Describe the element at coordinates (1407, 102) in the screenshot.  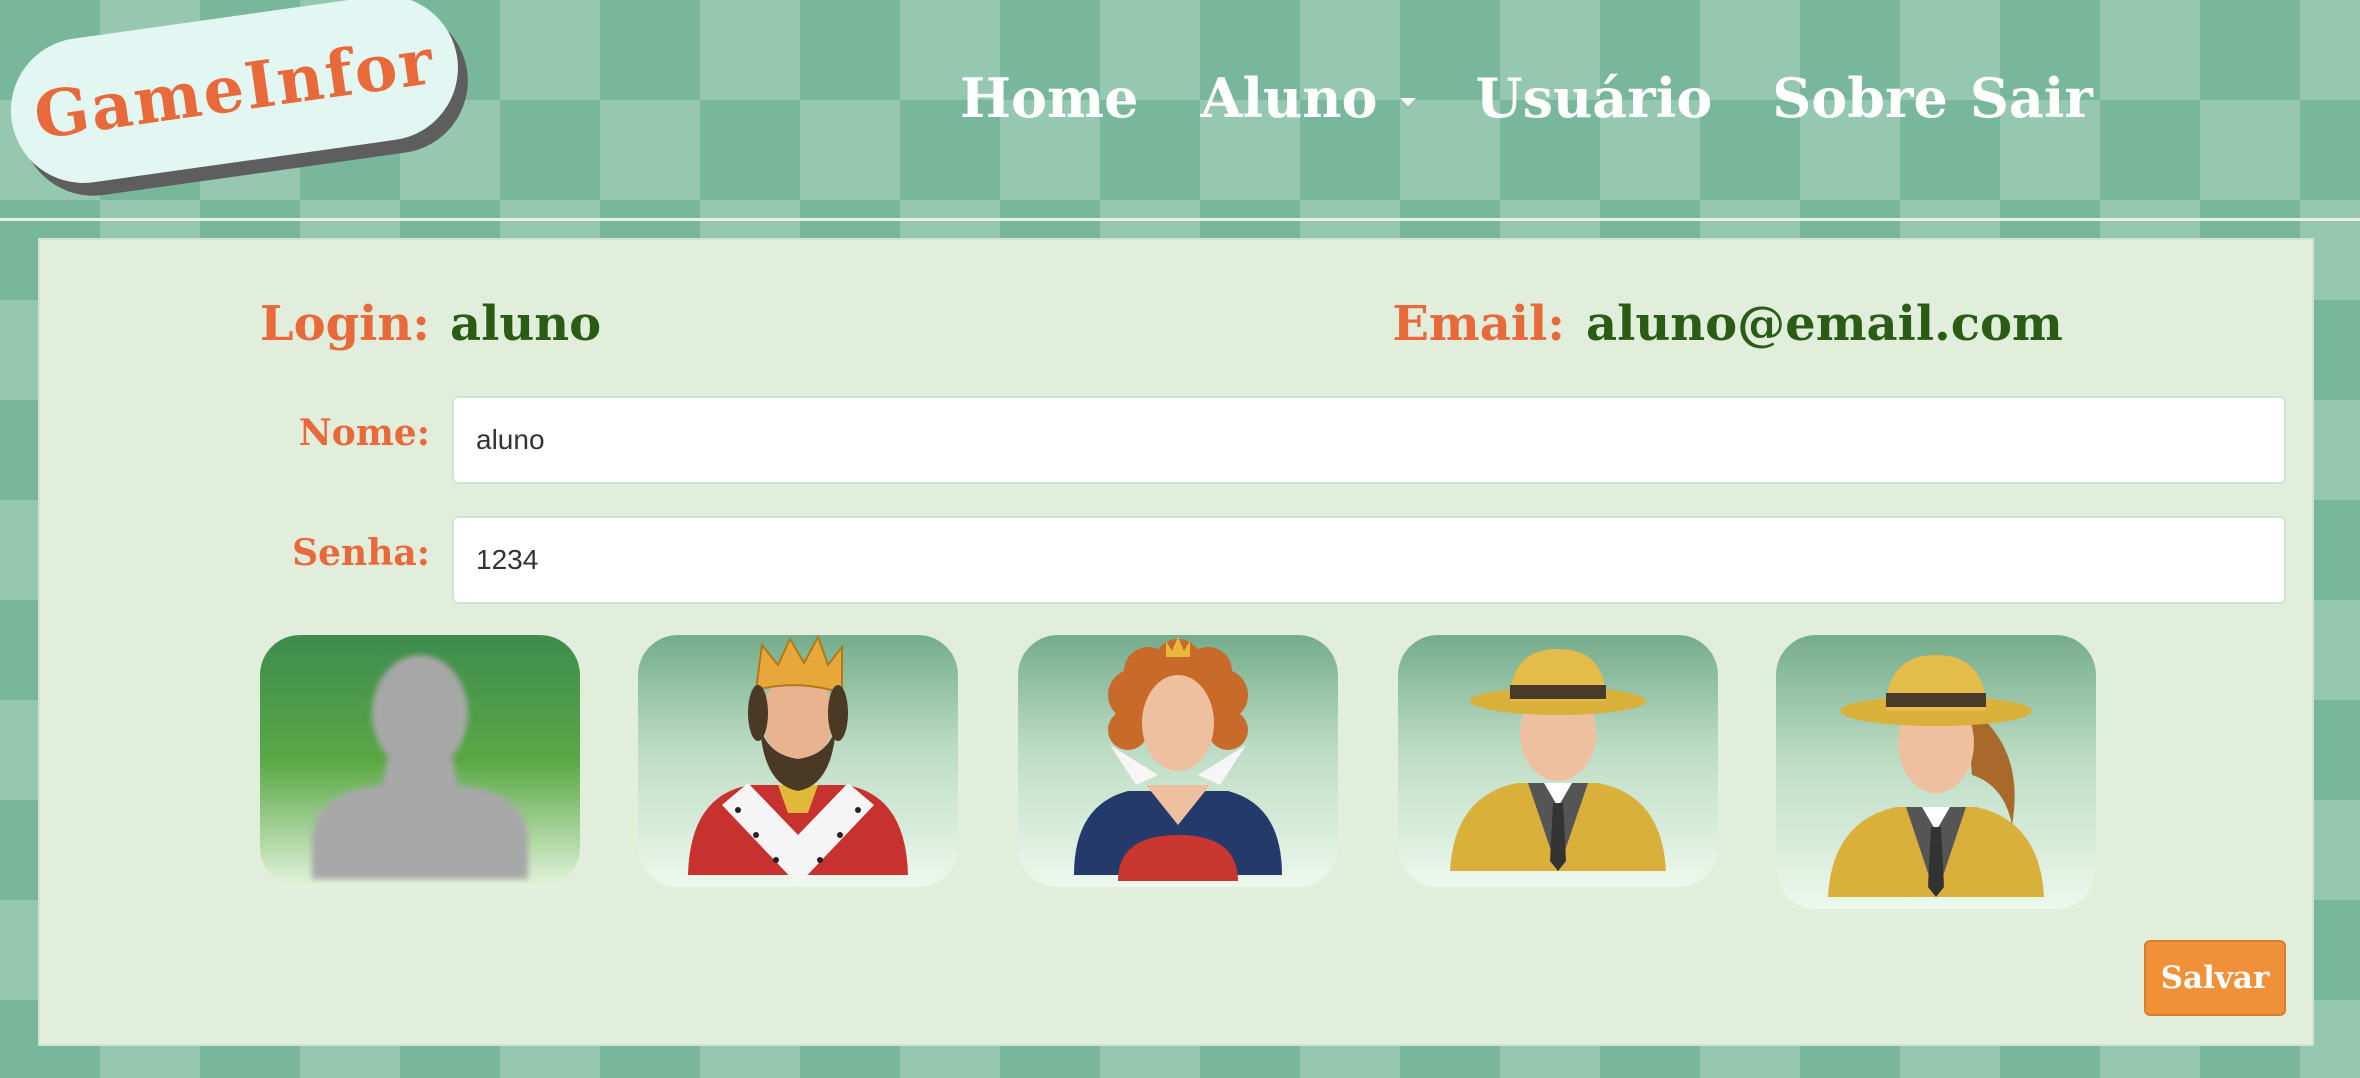
I see `chevron-down-icon` at that location.